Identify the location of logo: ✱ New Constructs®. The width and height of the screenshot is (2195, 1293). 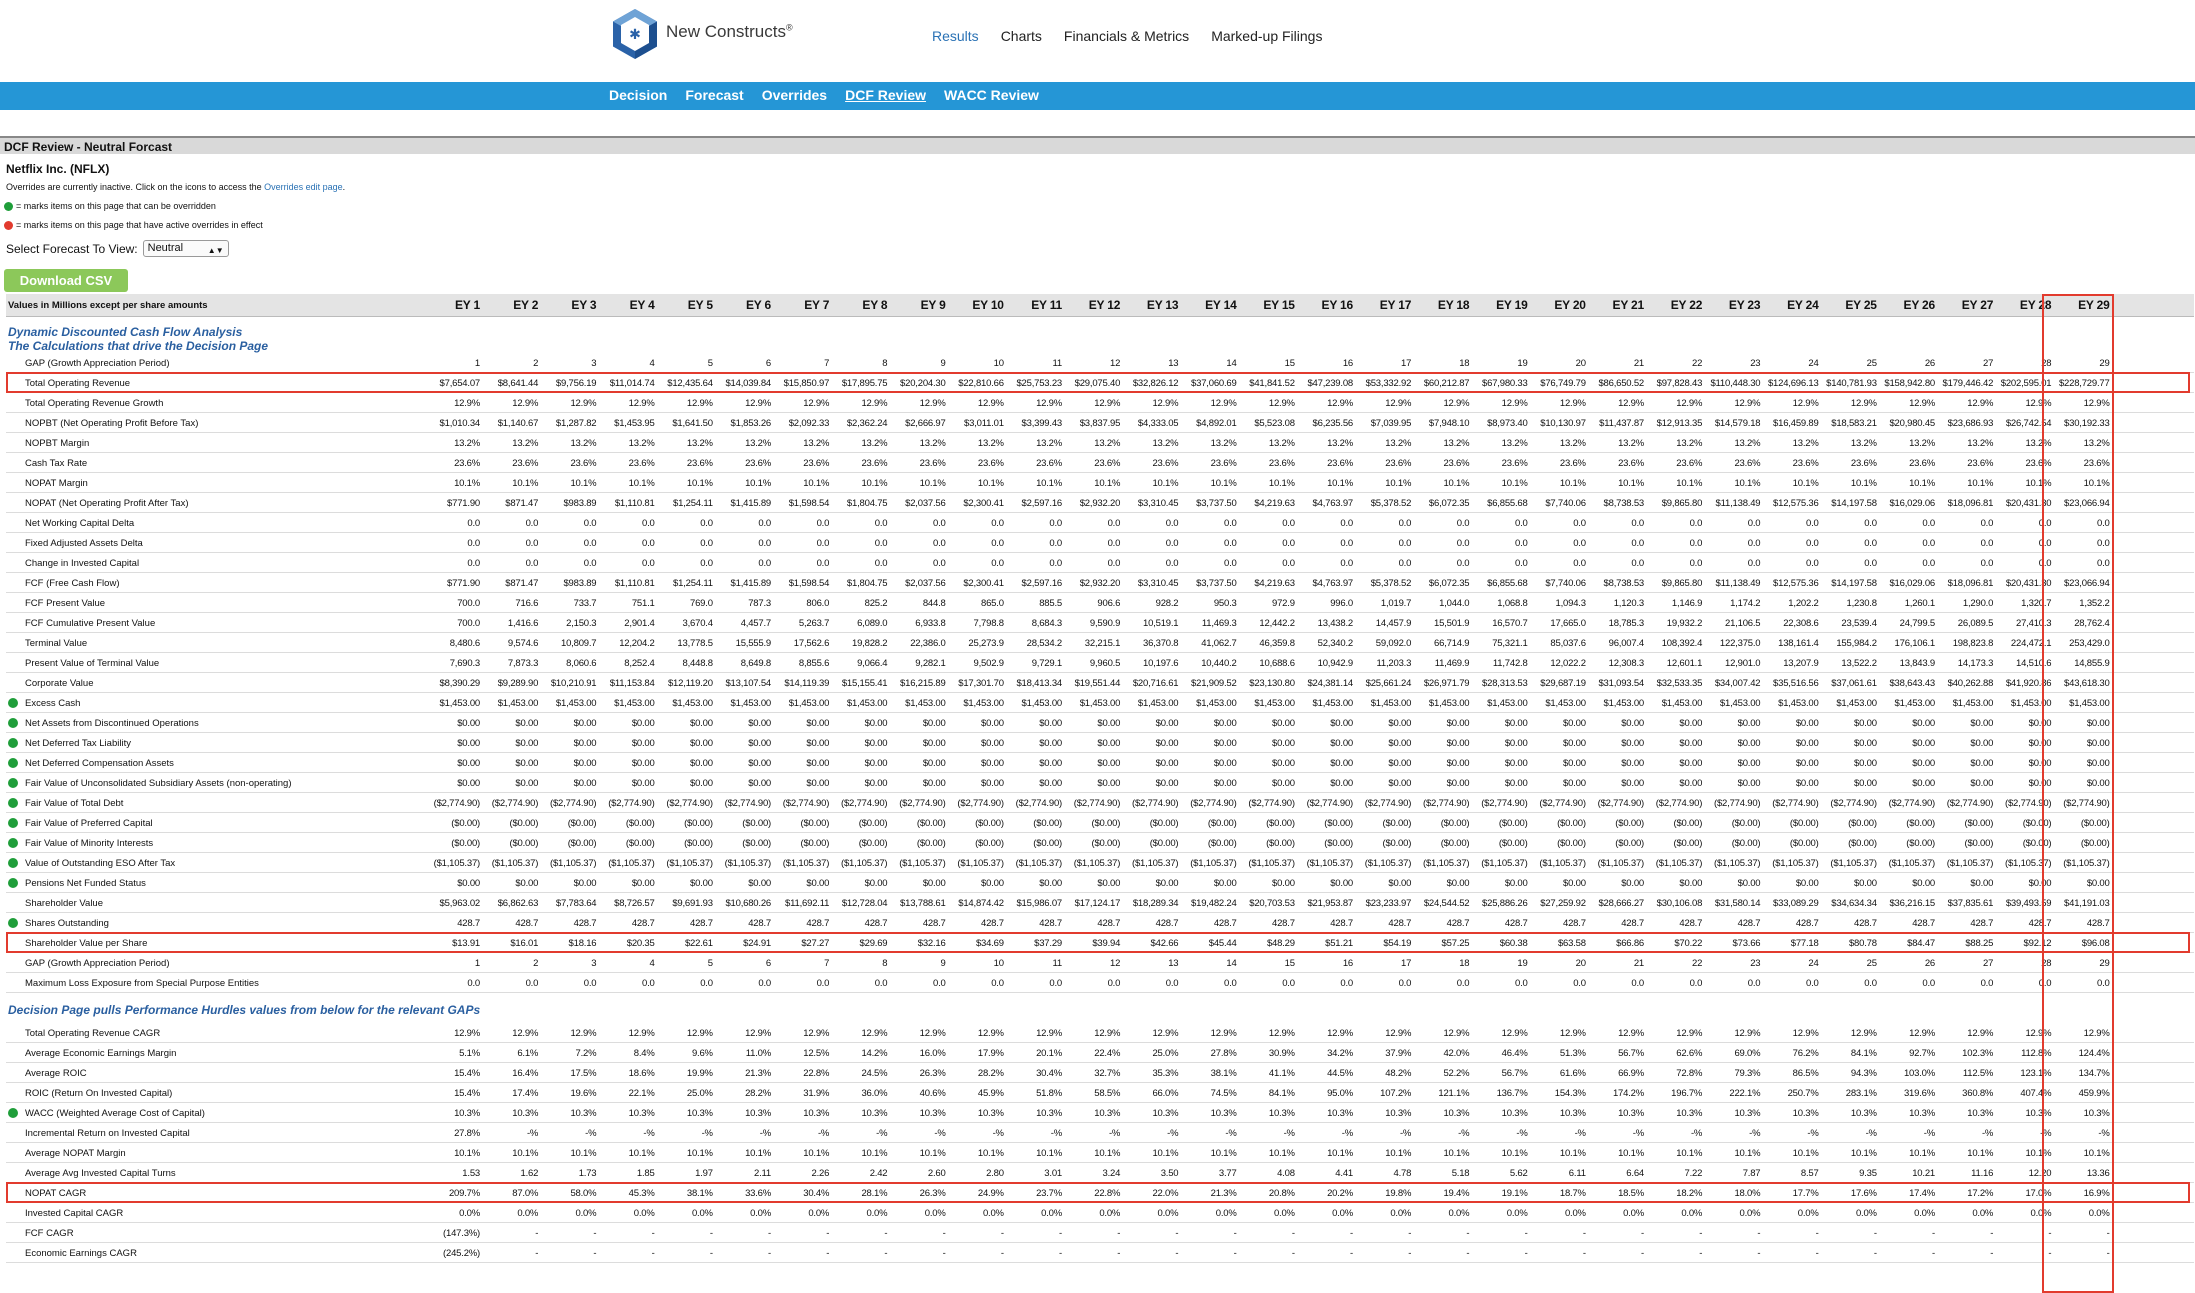
(702, 34).